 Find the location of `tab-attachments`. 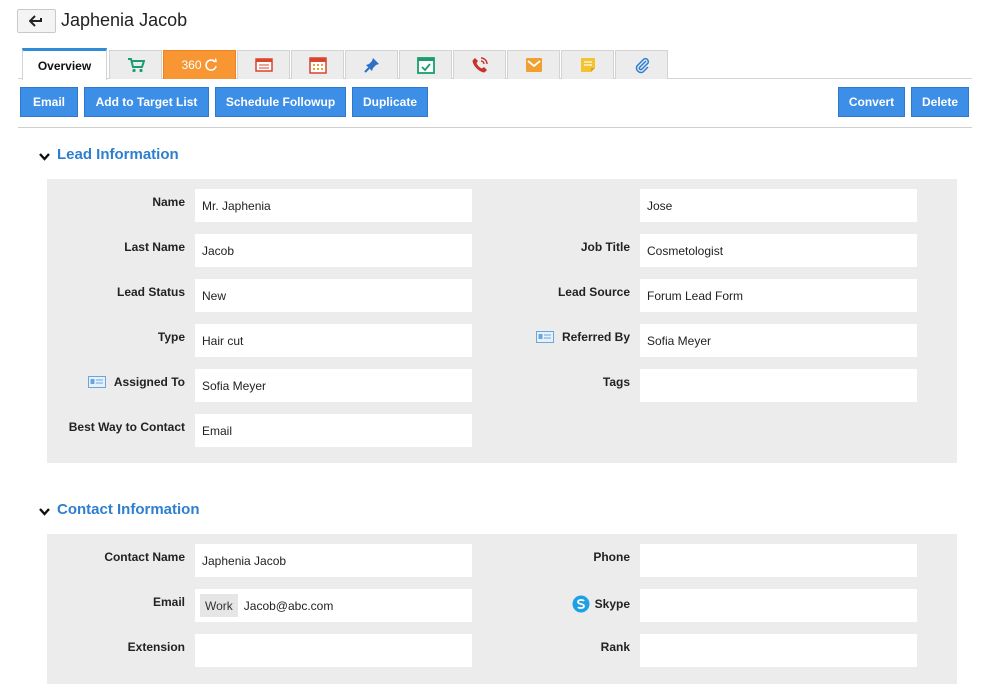

tab-attachments is located at coordinates (641, 64).